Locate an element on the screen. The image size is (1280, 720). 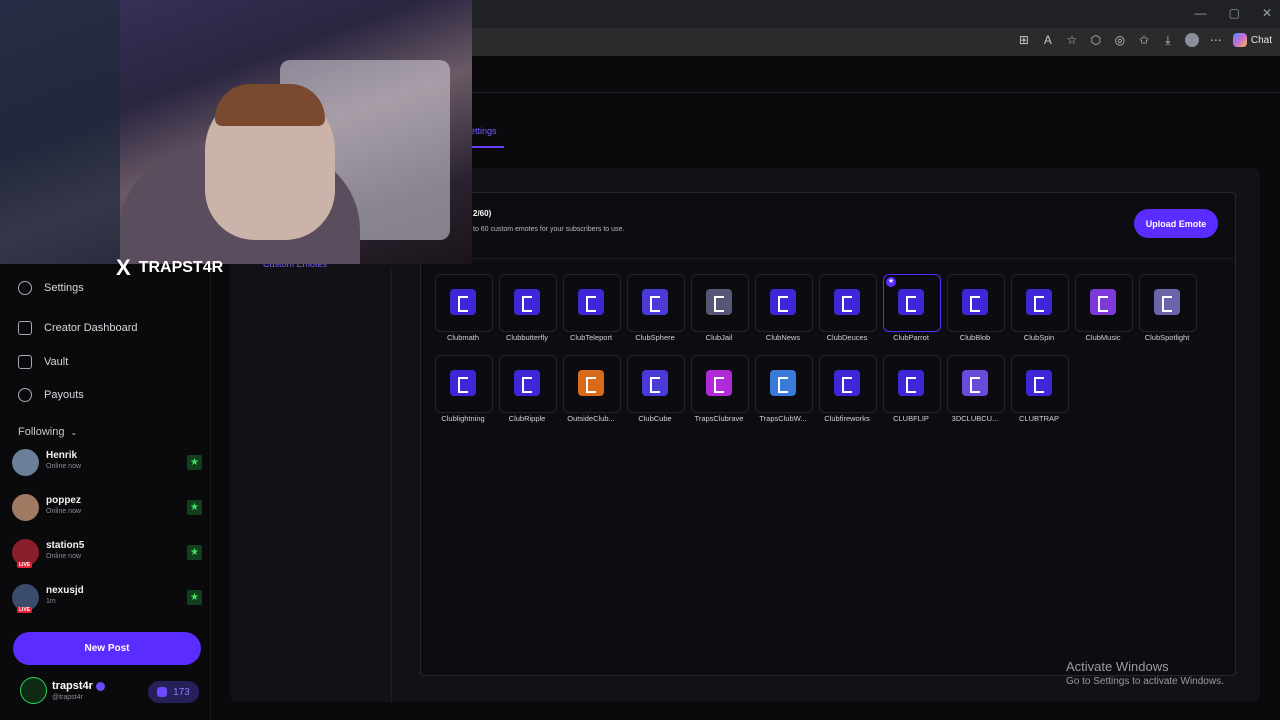
emote-label: ClubDeuces is located at coordinates (847, 337).